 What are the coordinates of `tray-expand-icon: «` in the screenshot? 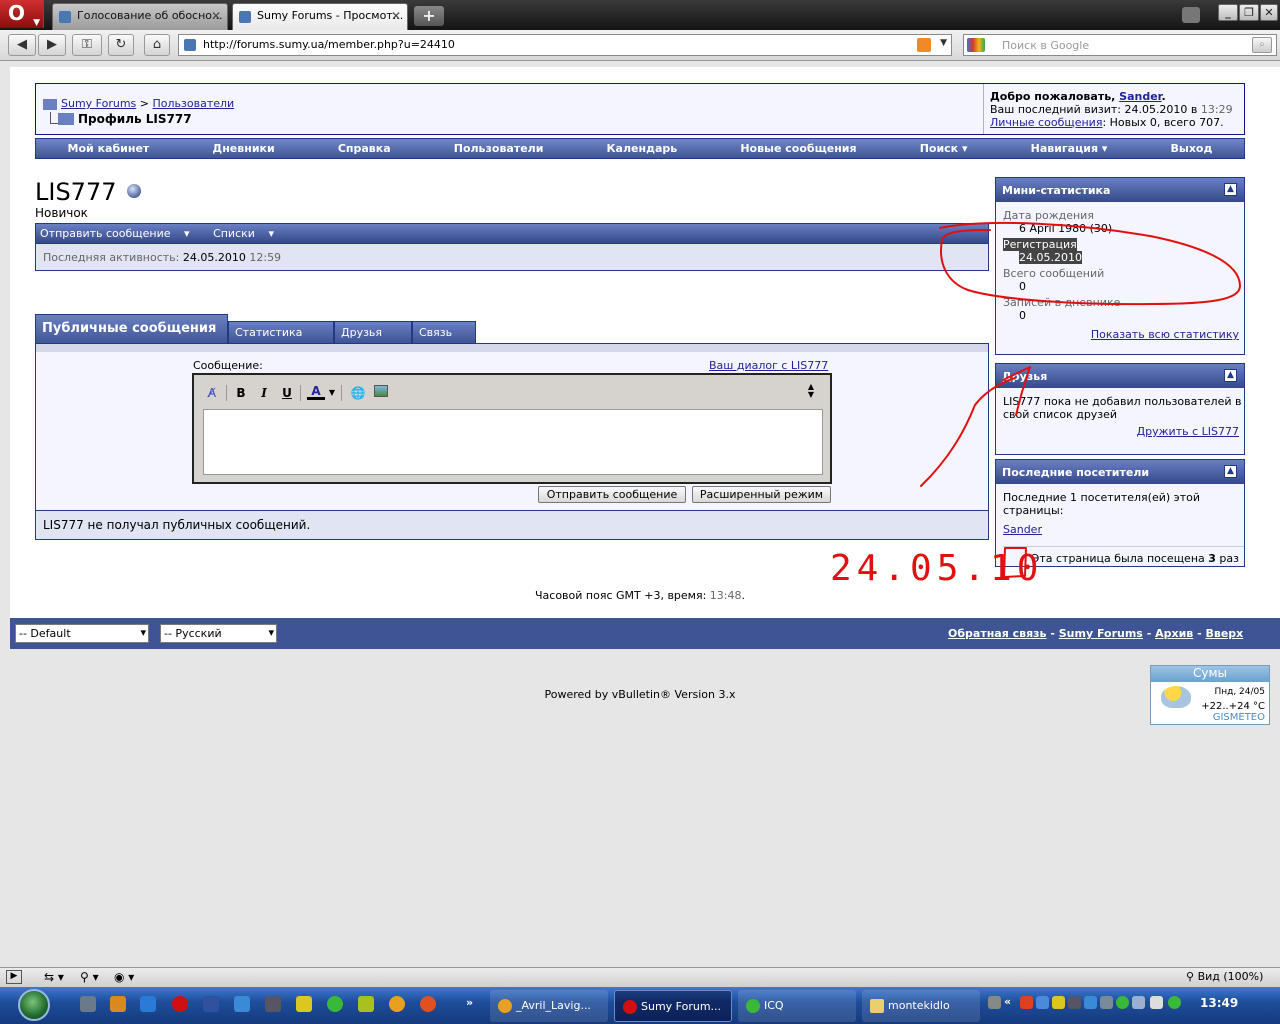 It's located at (1007, 1001).